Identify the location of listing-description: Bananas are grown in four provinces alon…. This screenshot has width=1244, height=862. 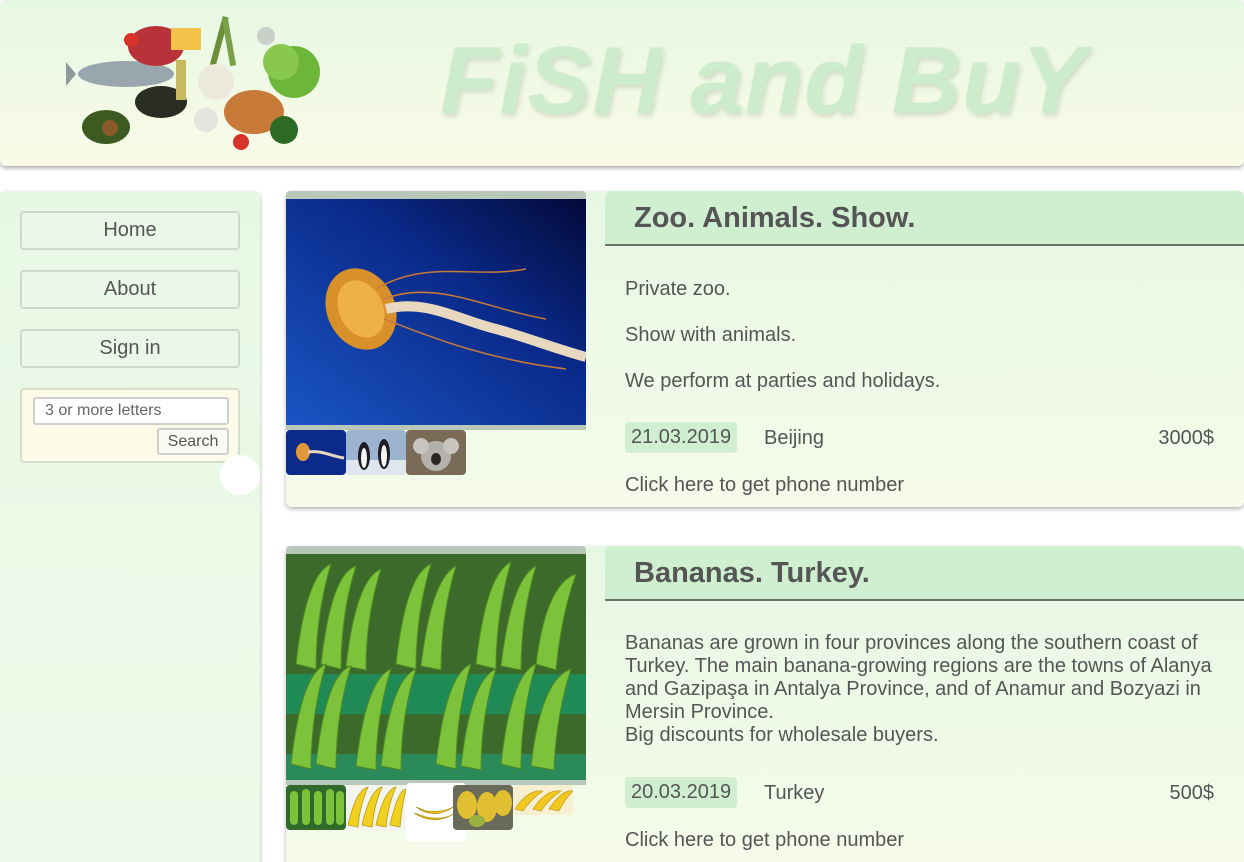
(918, 677).